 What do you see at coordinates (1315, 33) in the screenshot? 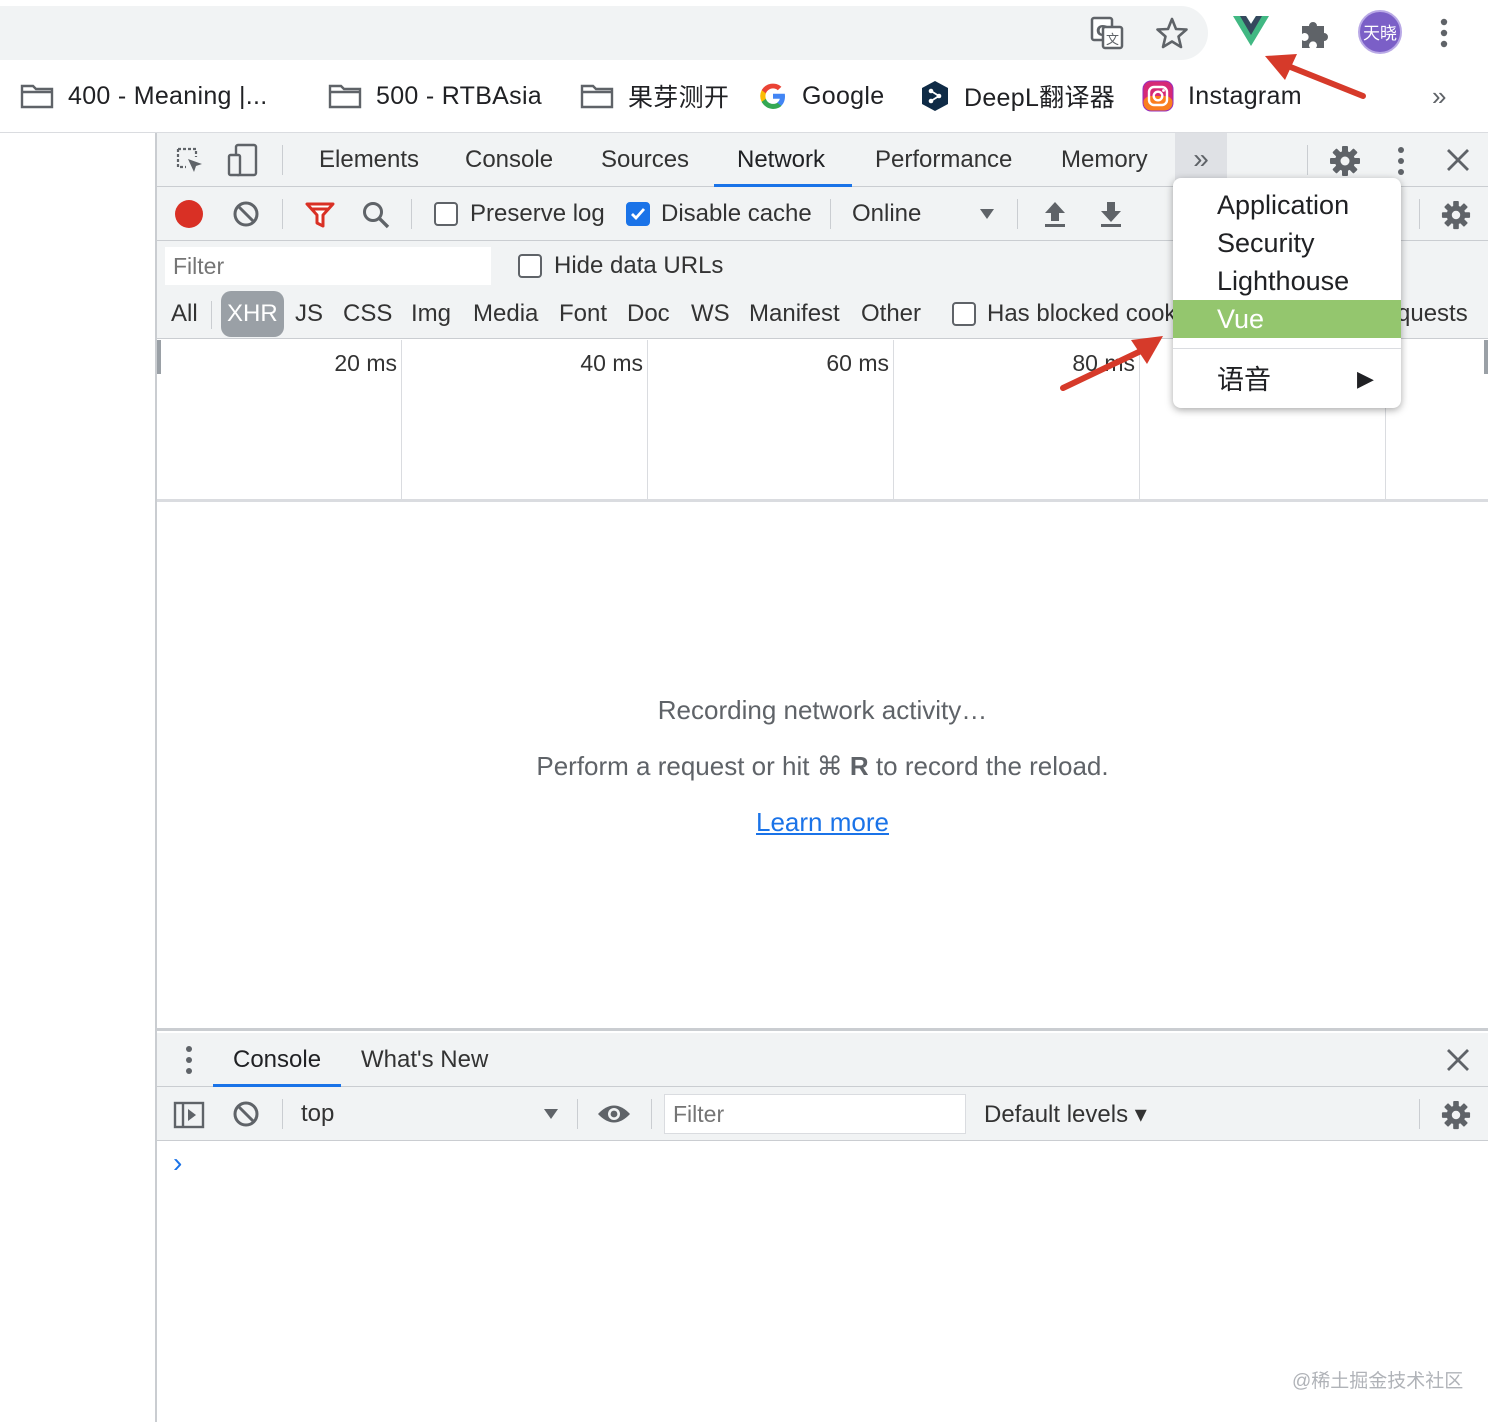
I see `puzzle-icon` at bounding box center [1315, 33].